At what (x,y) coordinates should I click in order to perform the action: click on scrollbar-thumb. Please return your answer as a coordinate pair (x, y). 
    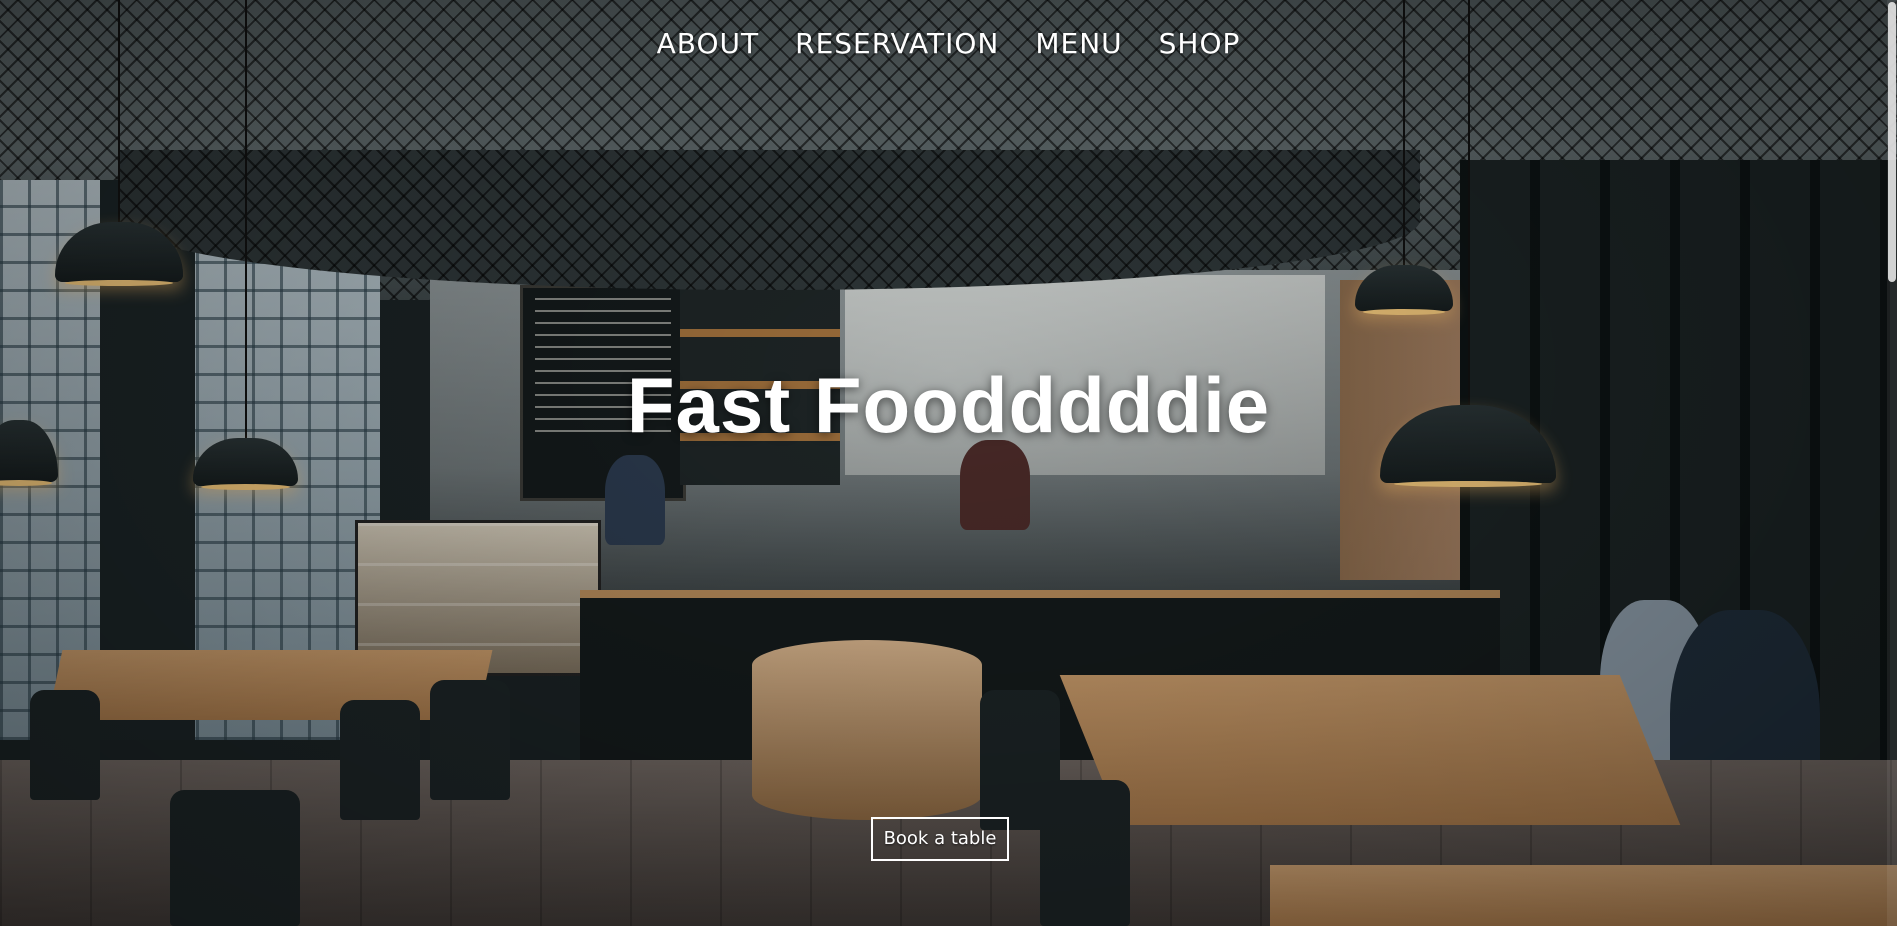
    Looking at the image, I should click on (1892, 142).